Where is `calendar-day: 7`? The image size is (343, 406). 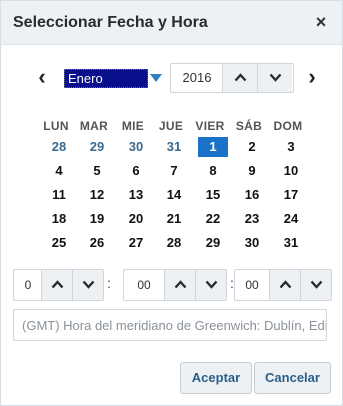
calendar-day: 7 is located at coordinates (174, 171).